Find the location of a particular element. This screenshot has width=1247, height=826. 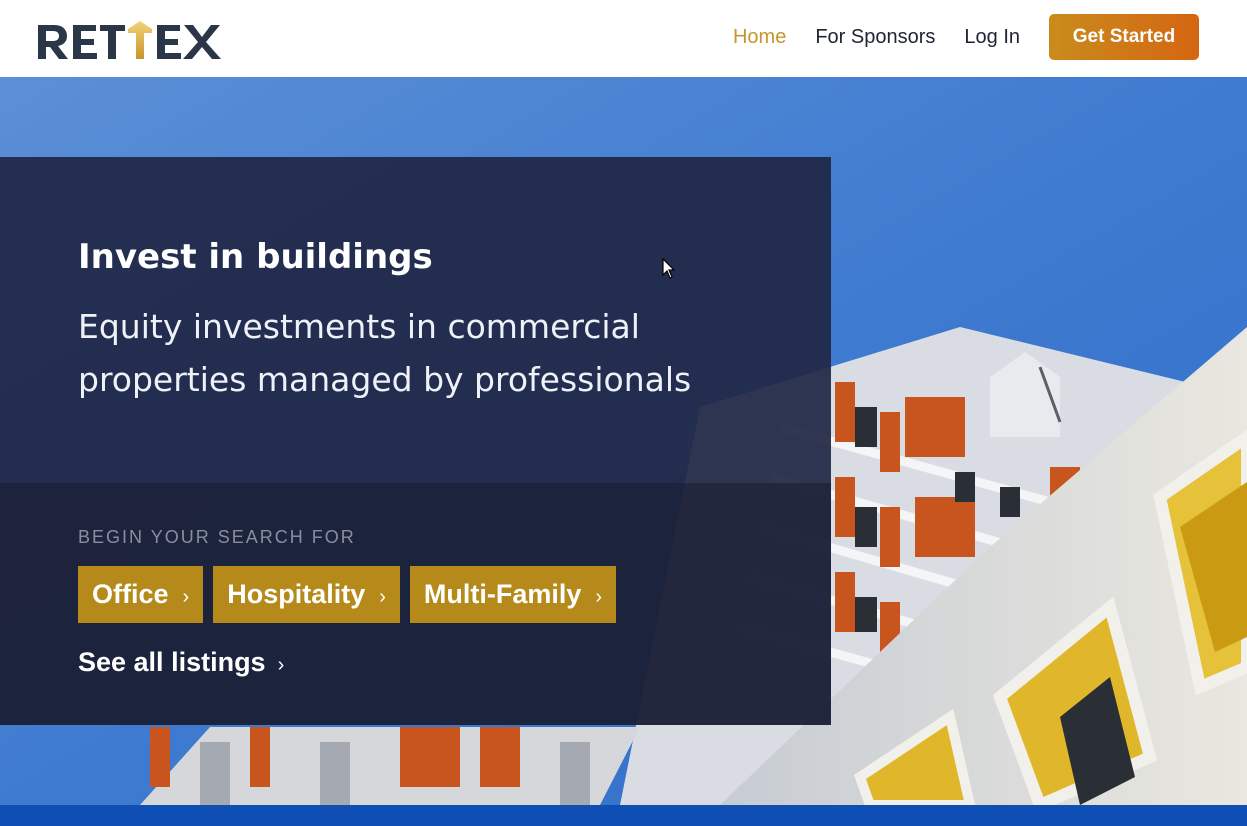

nav-log-in-link: Log In is located at coordinates (992, 37).